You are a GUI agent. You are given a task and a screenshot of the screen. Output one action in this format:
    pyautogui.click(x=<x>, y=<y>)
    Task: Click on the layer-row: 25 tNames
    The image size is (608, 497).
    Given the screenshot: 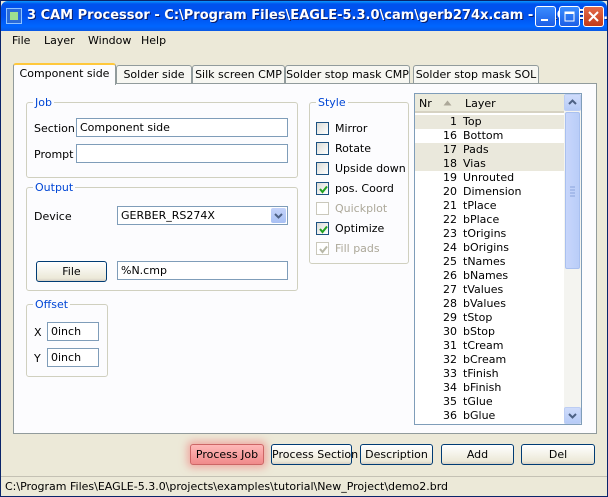 What is the action you would take?
    pyautogui.click(x=490, y=262)
    